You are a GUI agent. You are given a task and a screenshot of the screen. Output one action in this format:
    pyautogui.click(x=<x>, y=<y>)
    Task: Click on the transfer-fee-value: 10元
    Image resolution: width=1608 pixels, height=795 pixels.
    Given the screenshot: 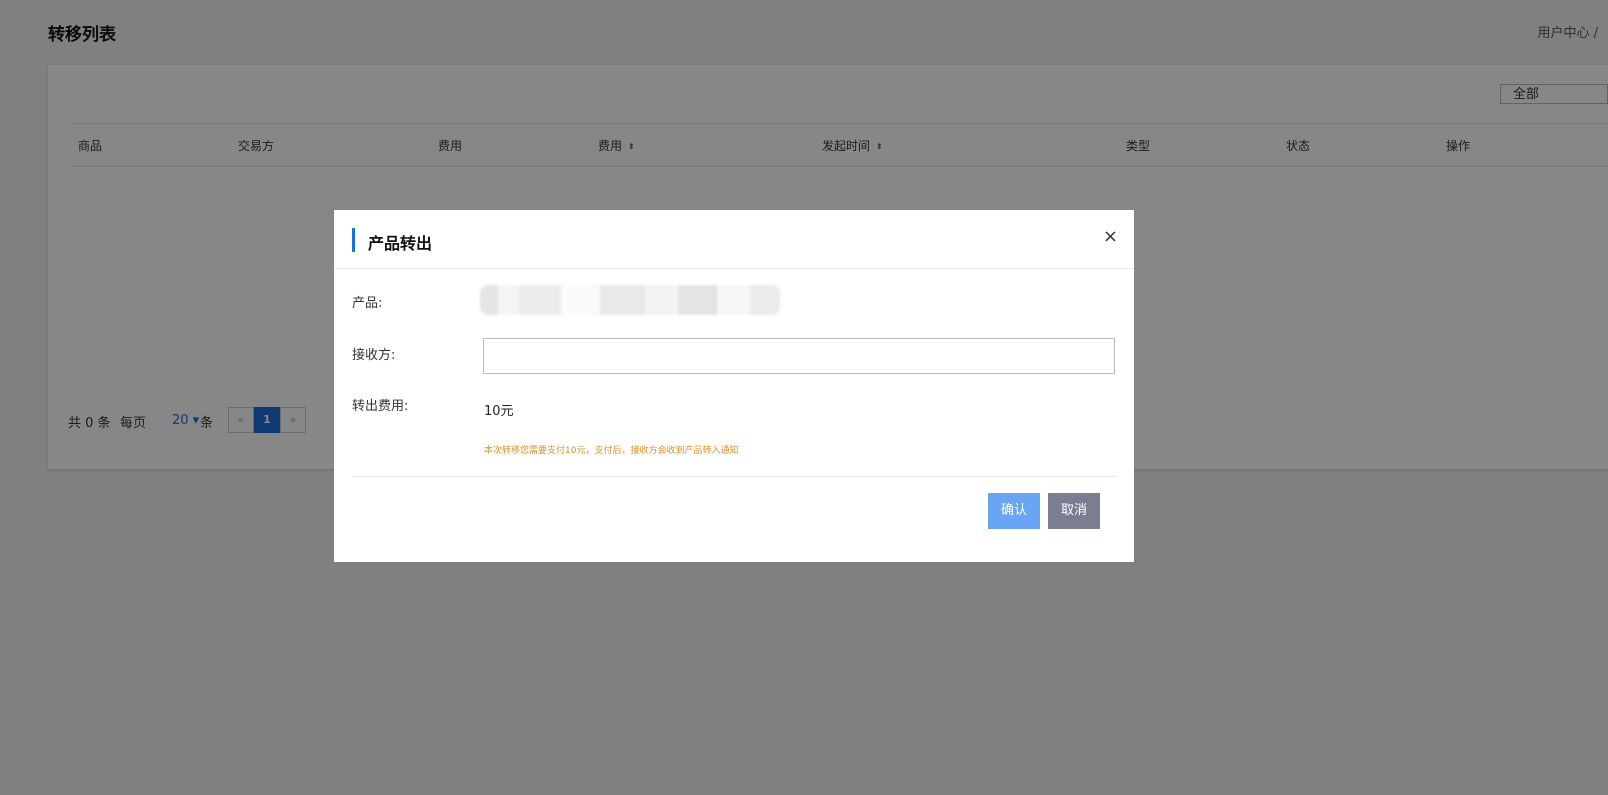 What is the action you would take?
    pyautogui.click(x=499, y=411)
    